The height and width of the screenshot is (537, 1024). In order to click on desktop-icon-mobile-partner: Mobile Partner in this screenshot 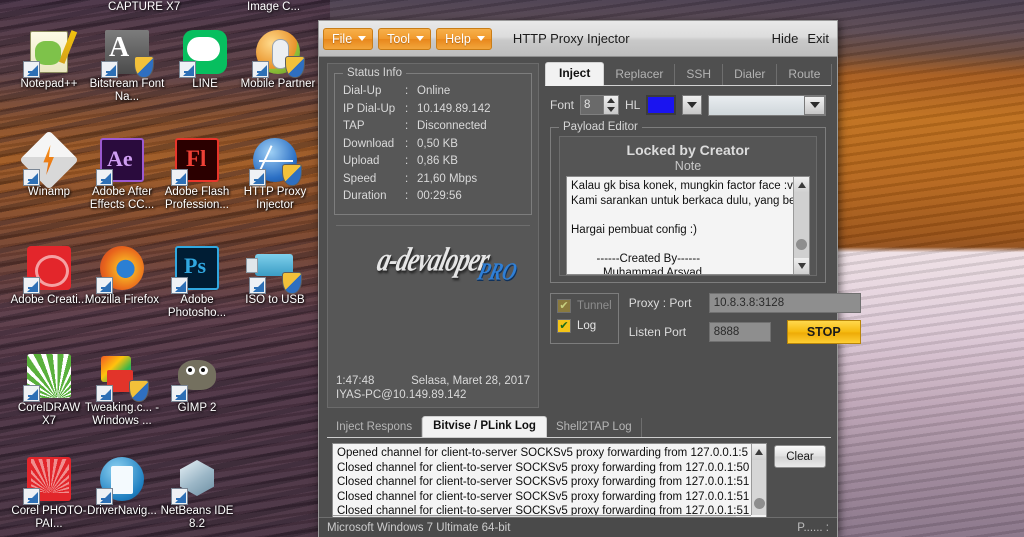, I will do `click(278, 59)`.